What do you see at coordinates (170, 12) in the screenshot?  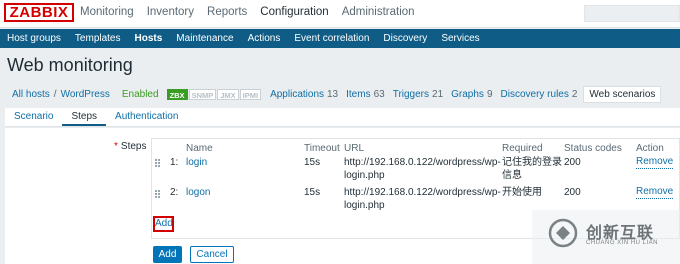 I see `menu-inventory: Inventory` at bounding box center [170, 12].